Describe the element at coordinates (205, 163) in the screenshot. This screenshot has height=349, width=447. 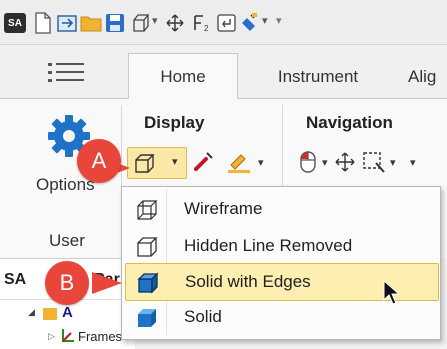
I see `measure-pen-icon` at that location.